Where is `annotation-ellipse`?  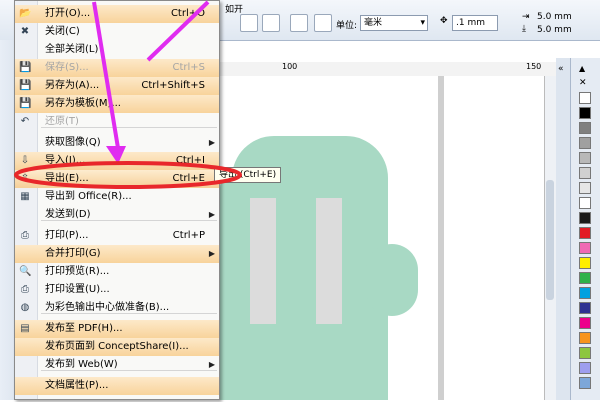
annotation-ellipse is located at coordinates (128, 175).